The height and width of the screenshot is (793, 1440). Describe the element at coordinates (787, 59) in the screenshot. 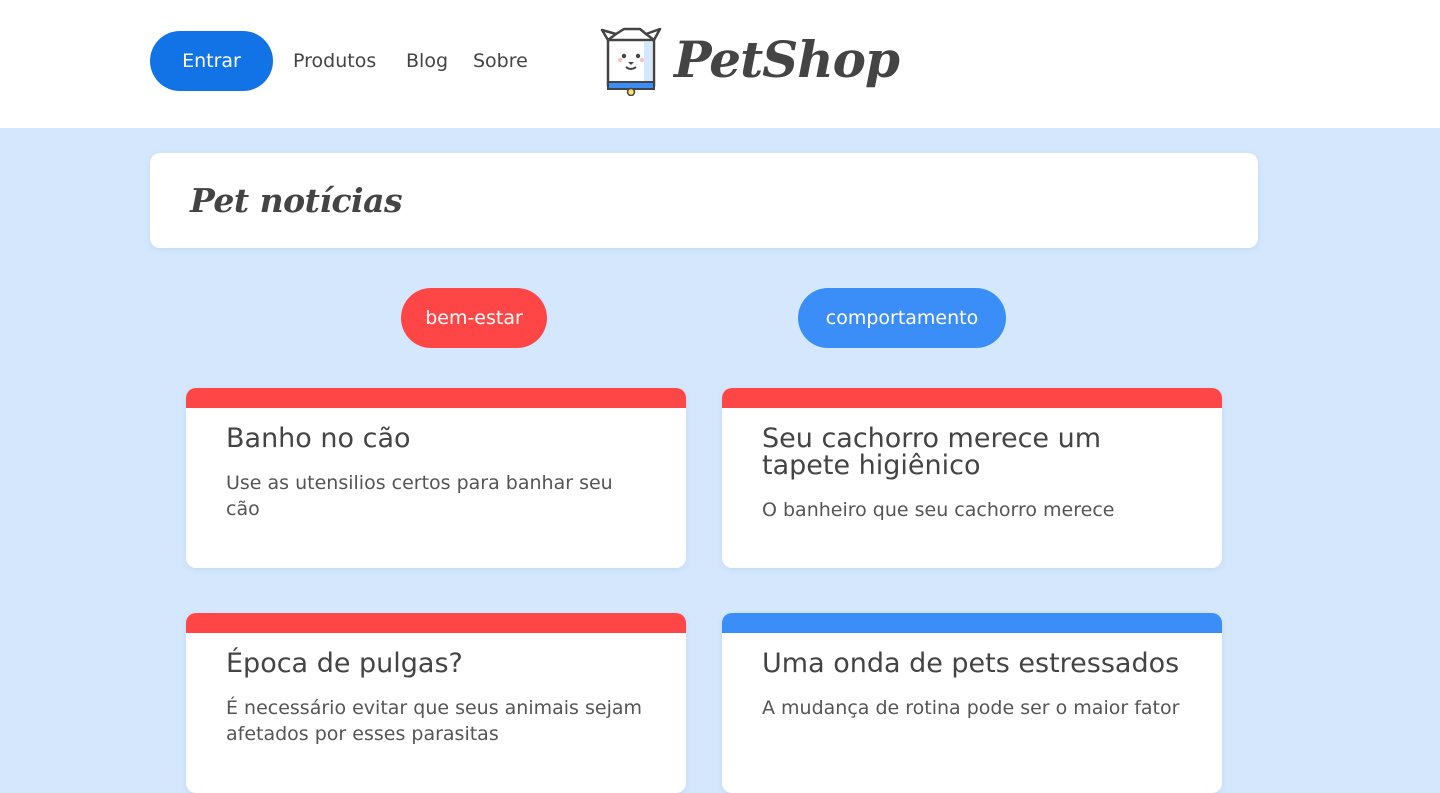

I see `logo-text: PetShop` at that location.